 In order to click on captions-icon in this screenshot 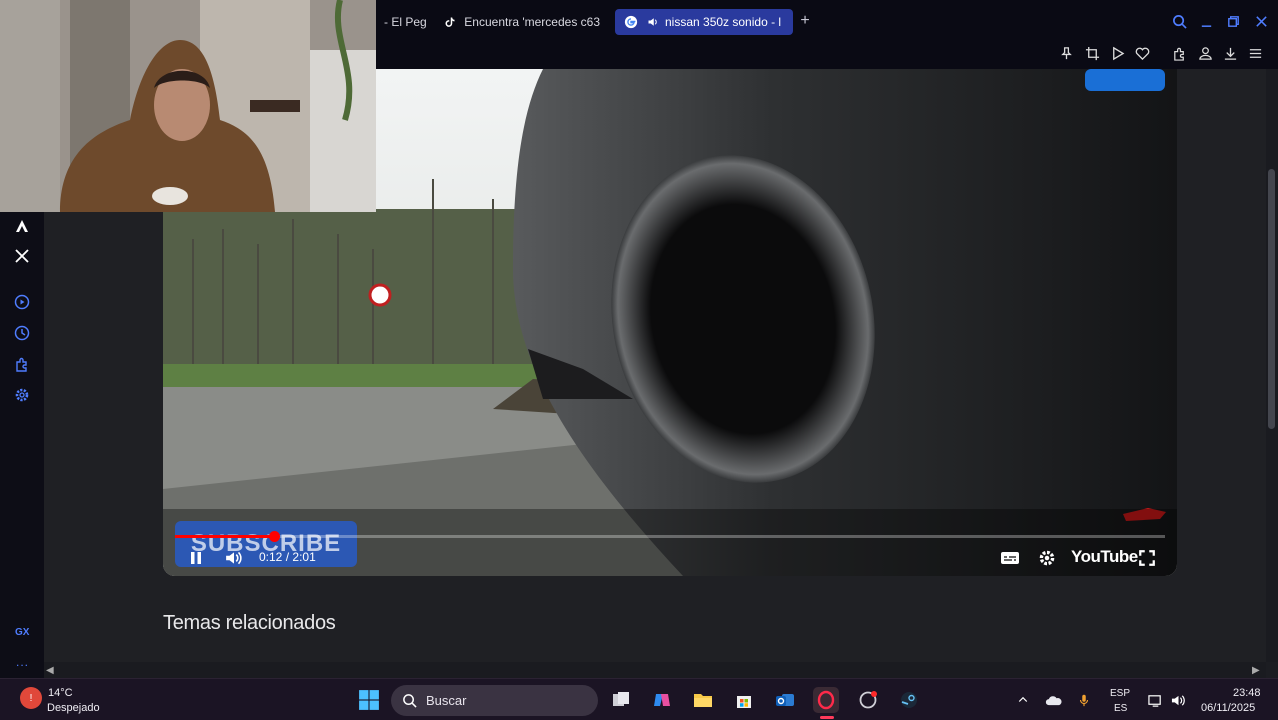, I will do `click(1010, 558)`.